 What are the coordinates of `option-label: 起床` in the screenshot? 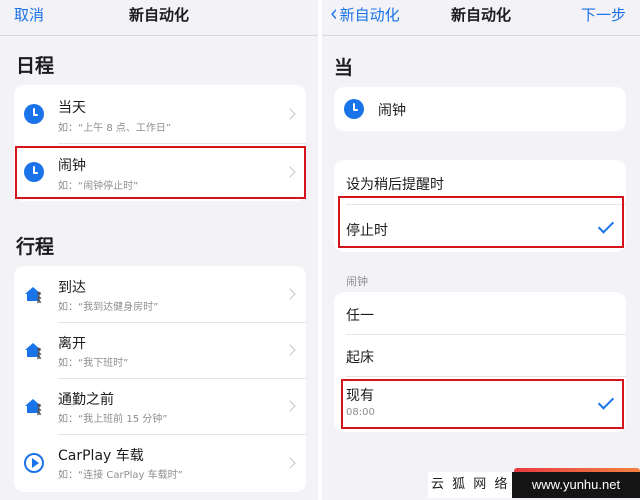 It's located at (360, 358).